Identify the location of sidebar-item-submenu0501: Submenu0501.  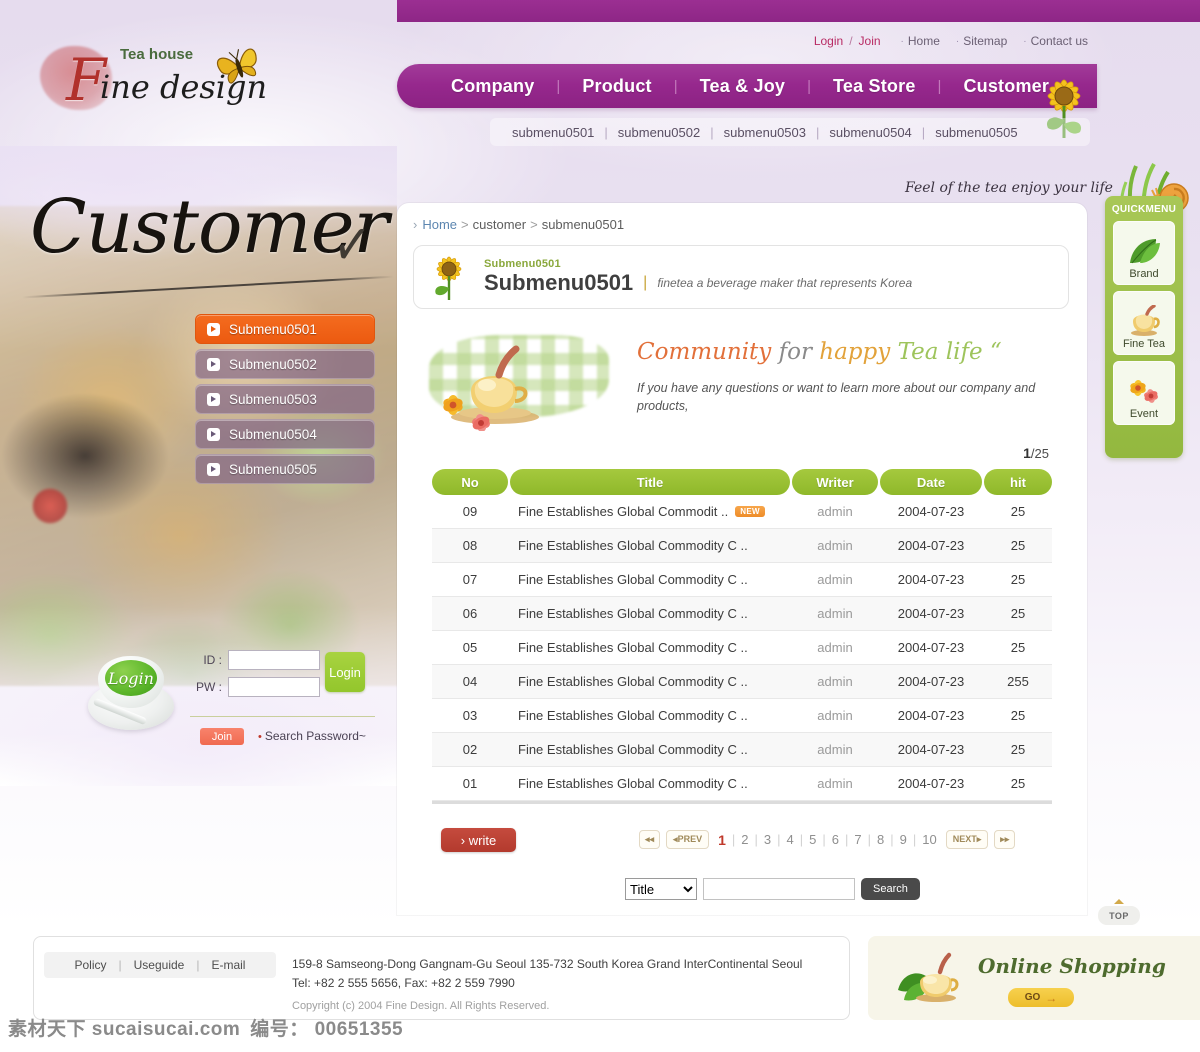
(285, 329).